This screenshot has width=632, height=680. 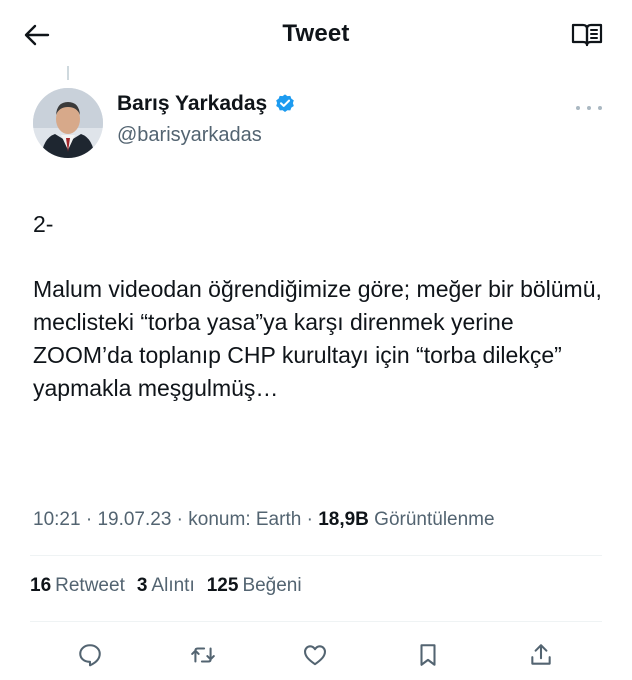 I want to click on retweets-stat: 16 Retweet, so click(x=77, y=586).